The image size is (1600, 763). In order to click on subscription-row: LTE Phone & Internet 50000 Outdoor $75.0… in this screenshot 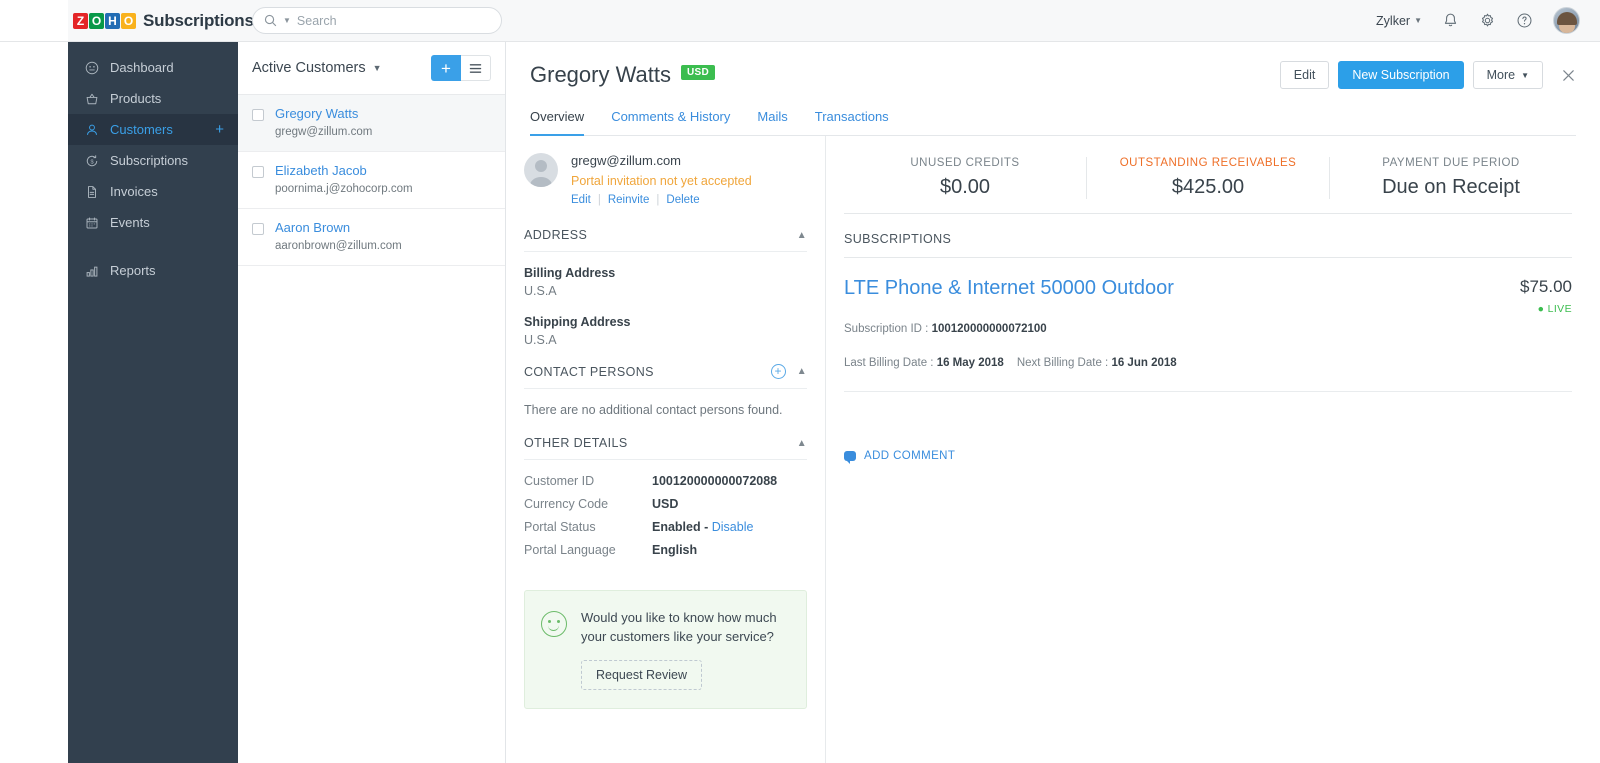, I will do `click(1208, 325)`.